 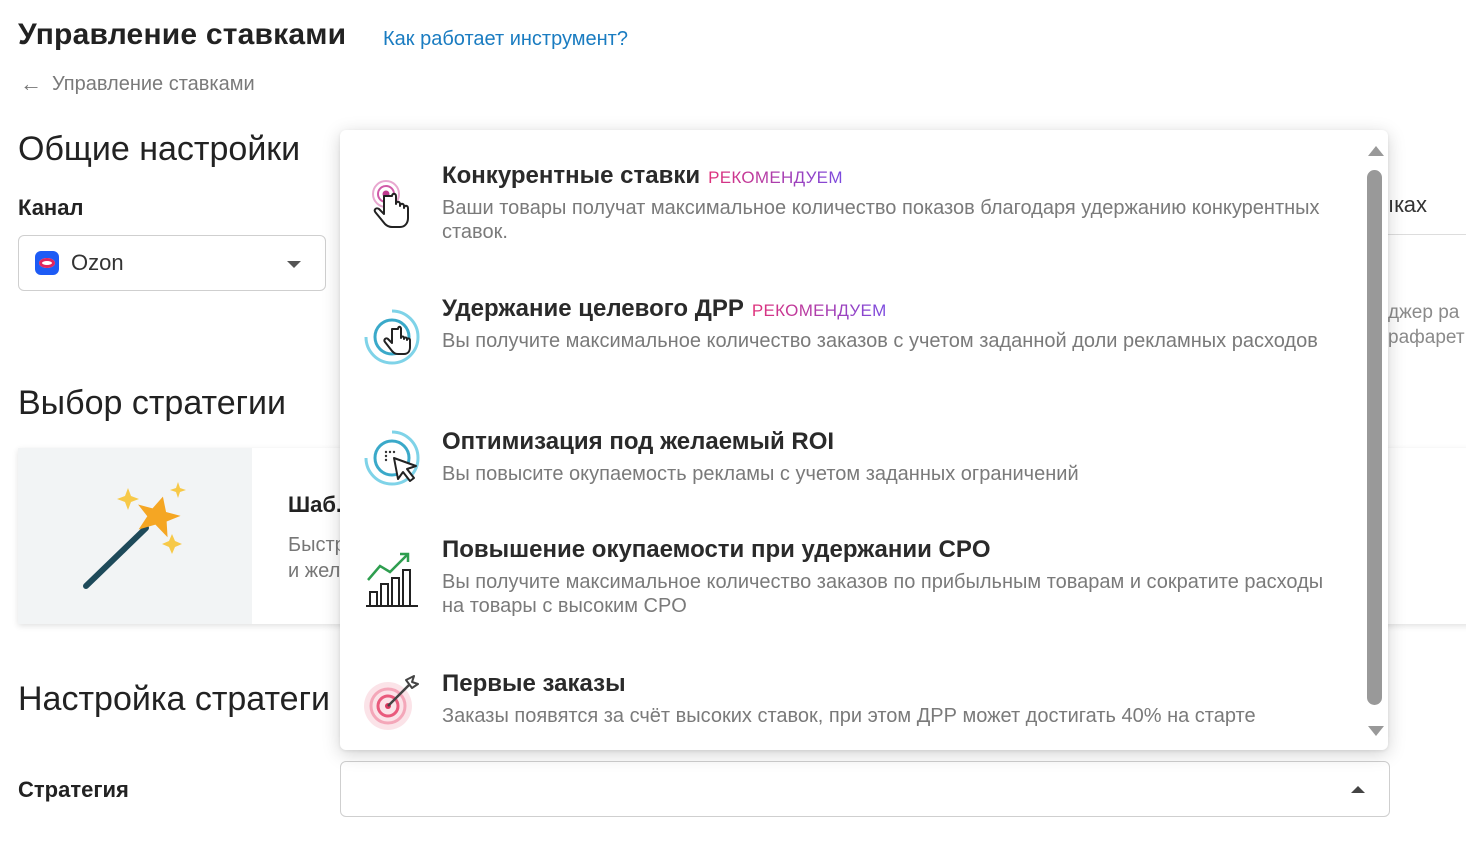 What do you see at coordinates (1376, 731) in the screenshot?
I see `scroll-down-arrow-icon` at bounding box center [1376, 731].